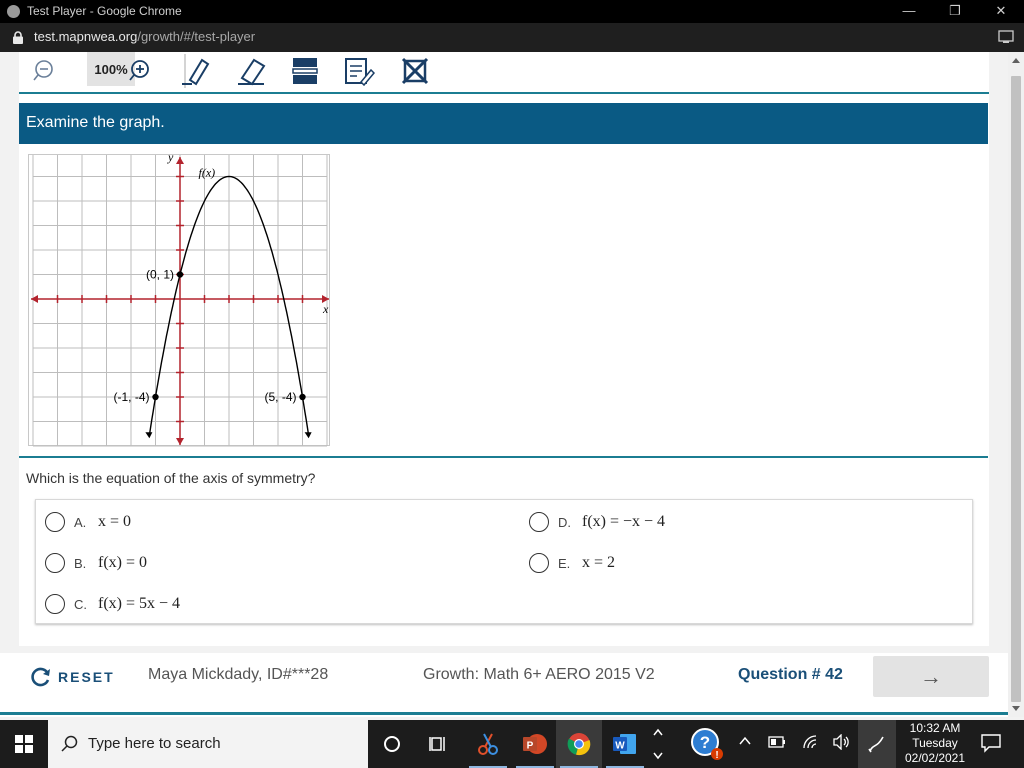 This screenshot has height=768, width=1024. I want to click on windows-logo-icon, so click(24, 744).